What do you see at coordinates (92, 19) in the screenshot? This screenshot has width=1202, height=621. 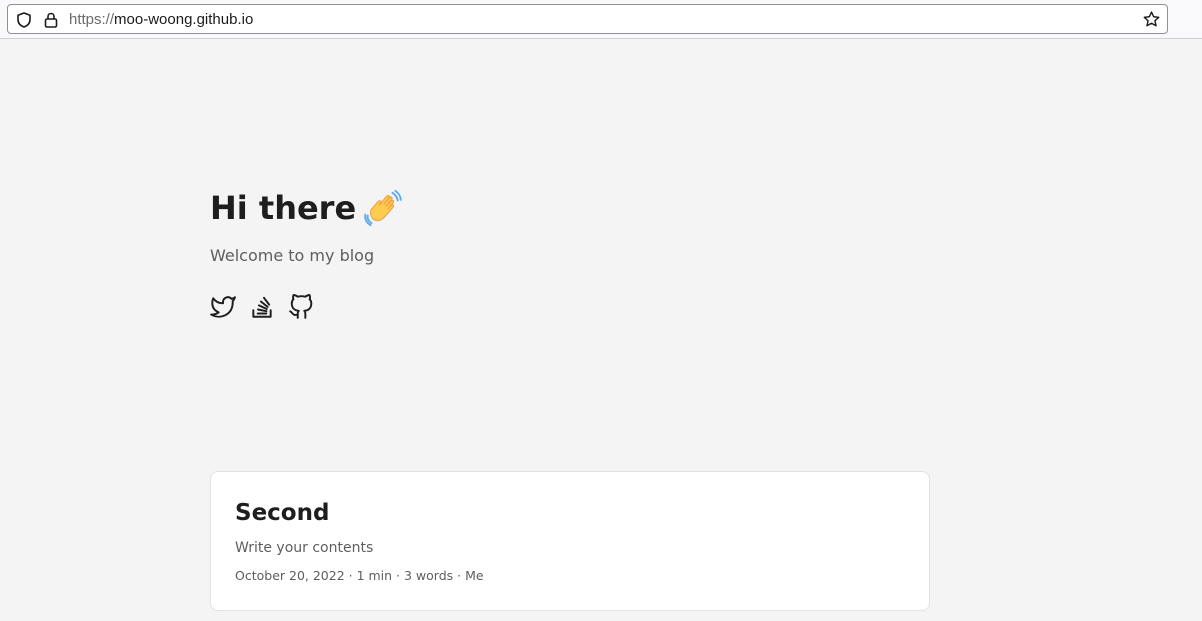 I see `url-scheme: https://` at bounding box center [92, 19].